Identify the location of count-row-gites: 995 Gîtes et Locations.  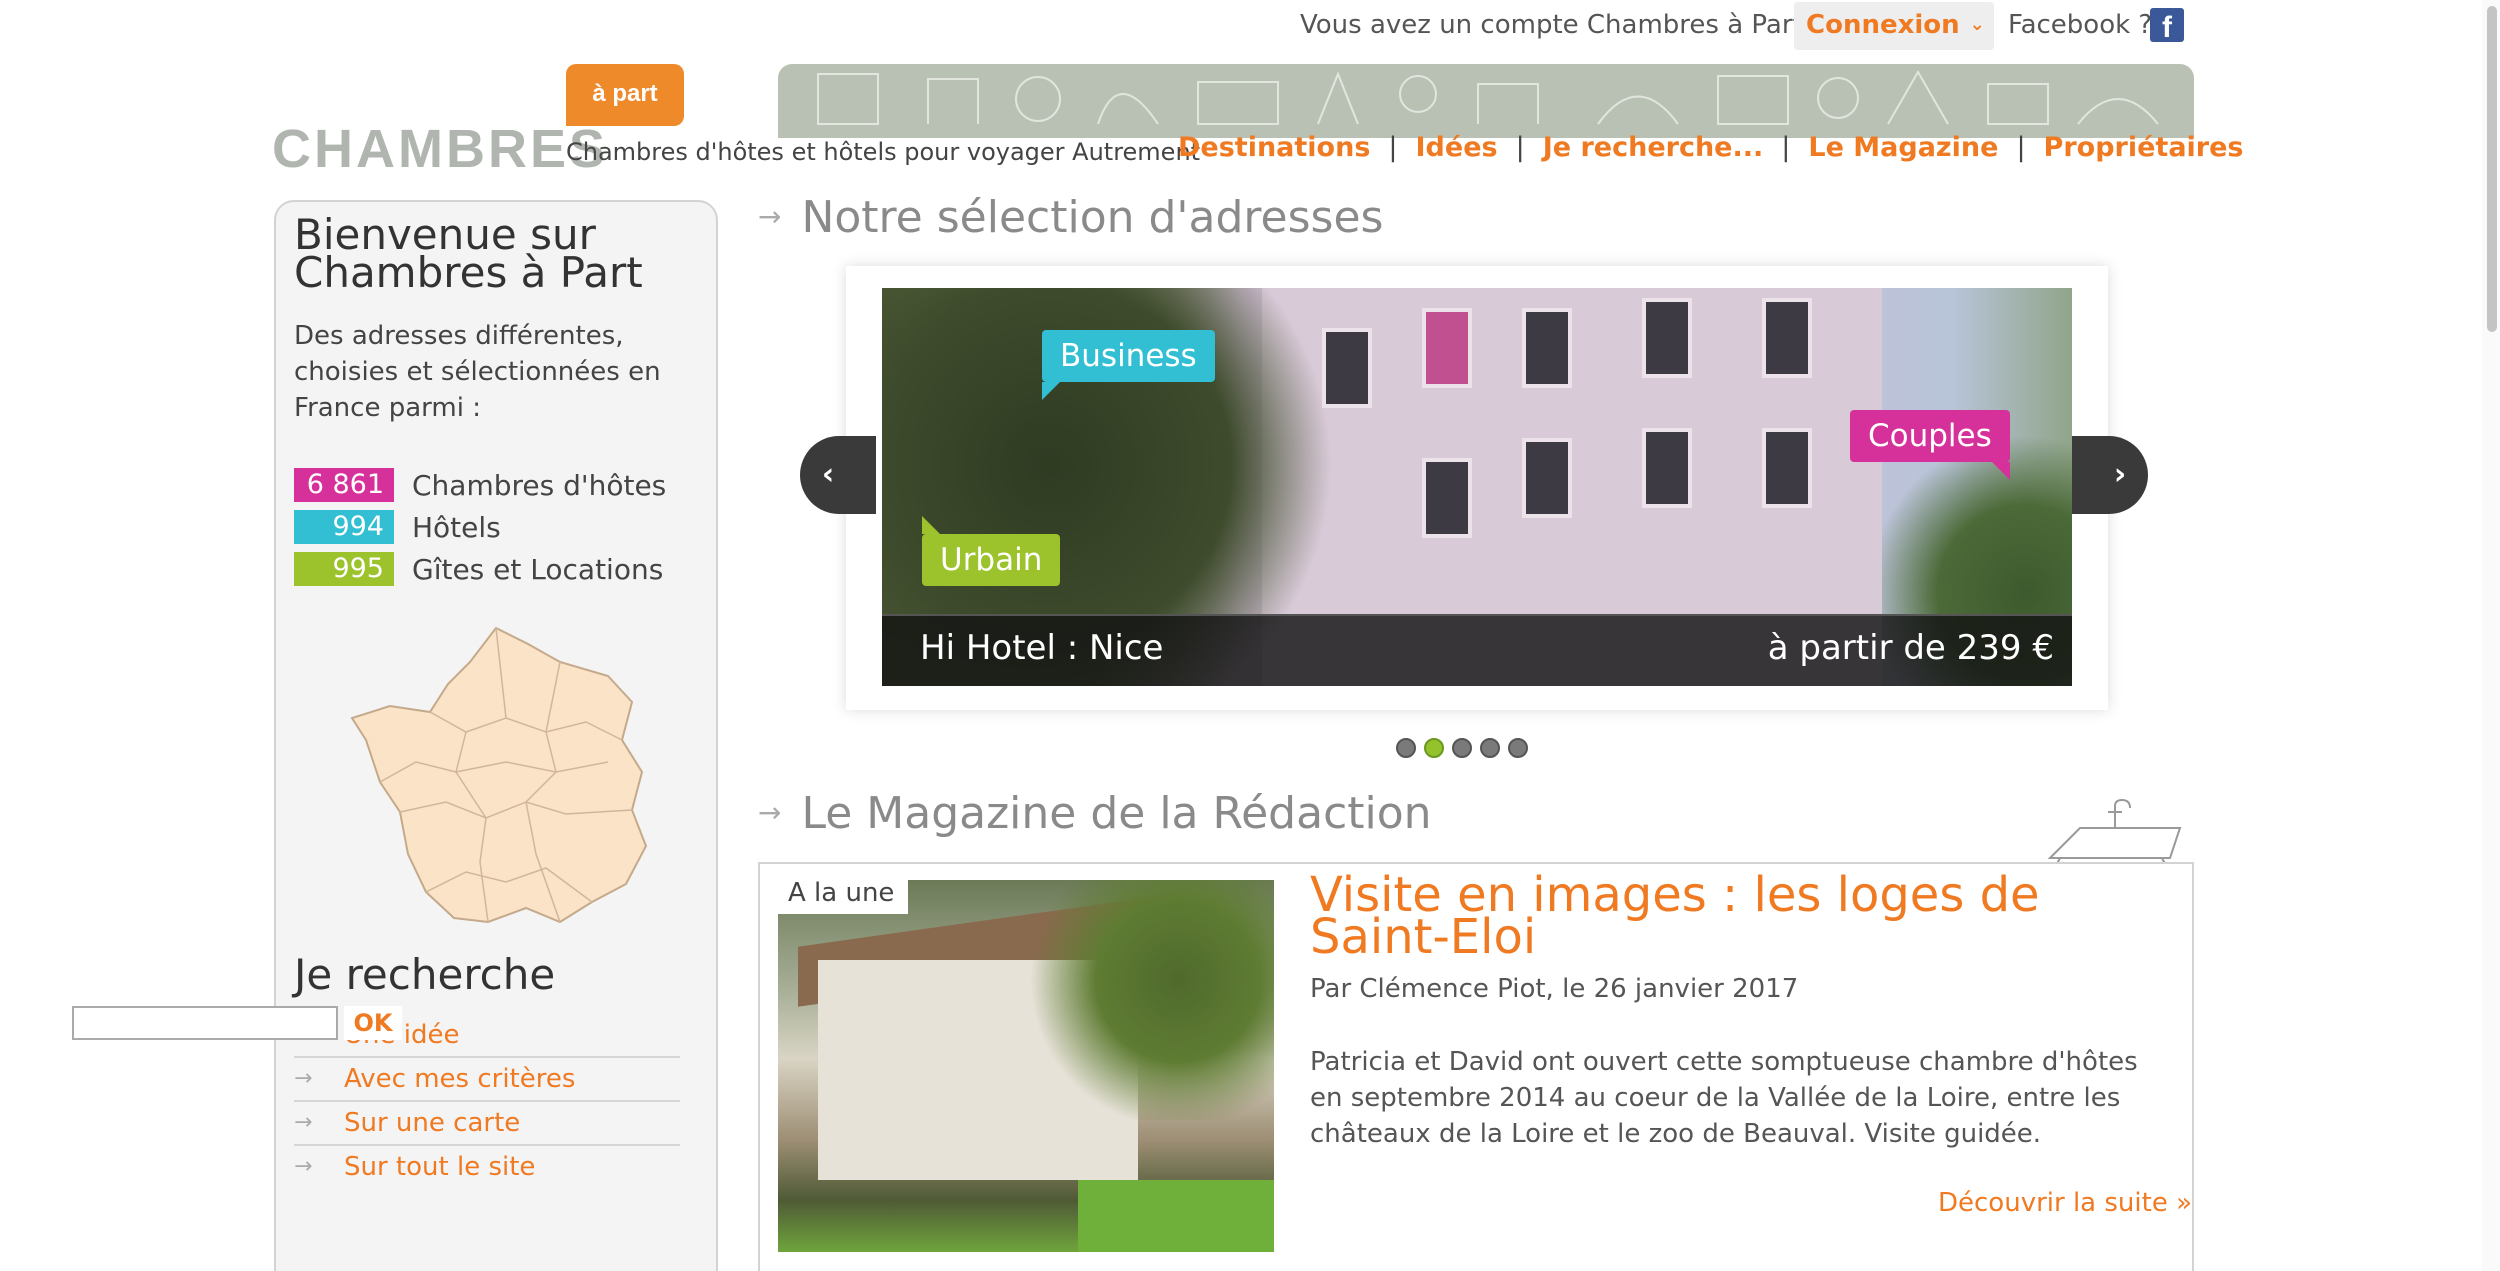
(480, 569).